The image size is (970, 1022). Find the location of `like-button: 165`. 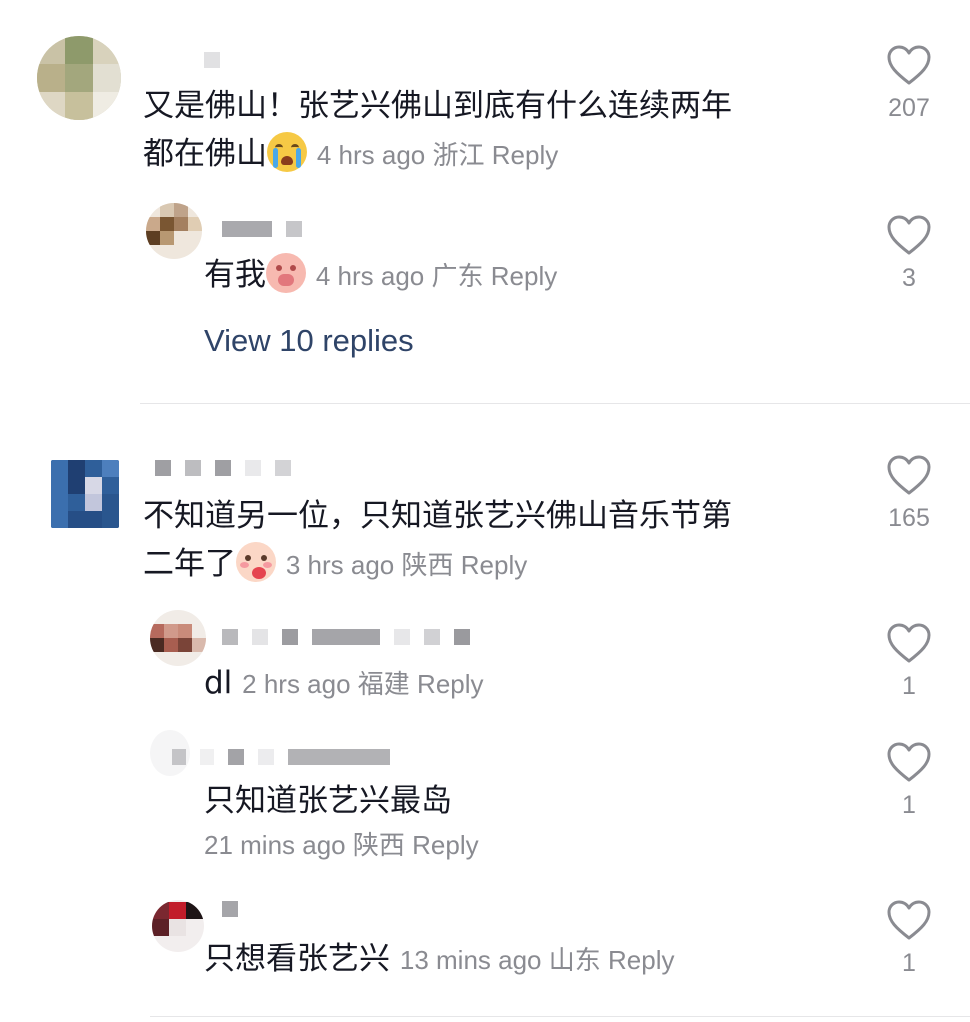

like-button: 165 is located at coordinates (909, 493).